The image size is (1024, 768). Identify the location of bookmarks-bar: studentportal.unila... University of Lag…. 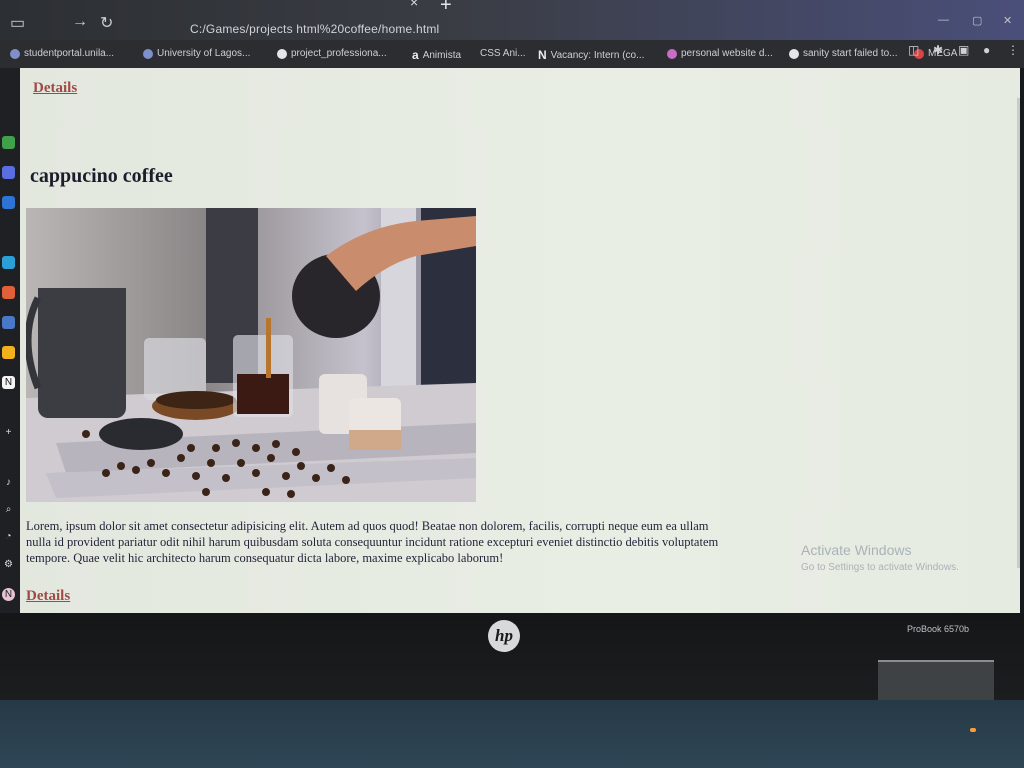
(512, 54).